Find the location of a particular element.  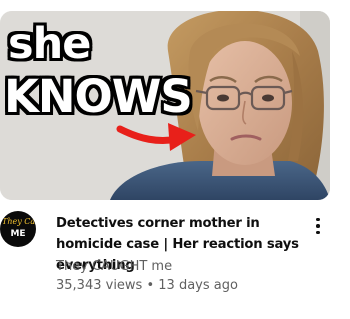

avatar-text-line1: They Caught is located at coordinates (19, 221).